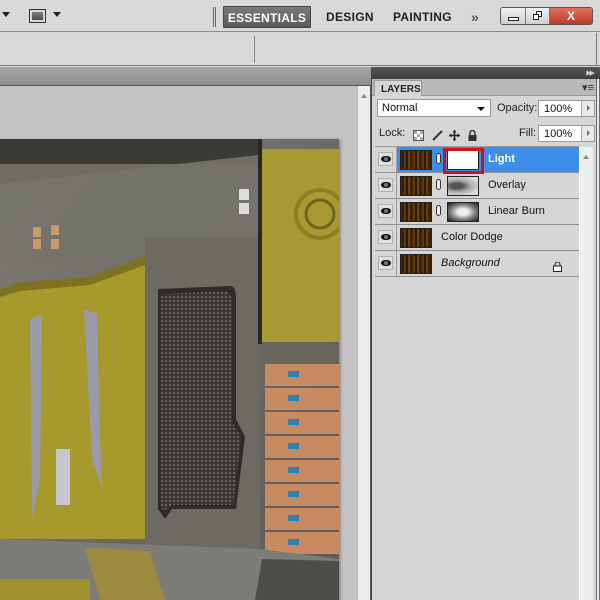 This screenshot has height=600, width=600. I want to click on workspace-essentials-button: ESSENTIALS, so click(267, 17).